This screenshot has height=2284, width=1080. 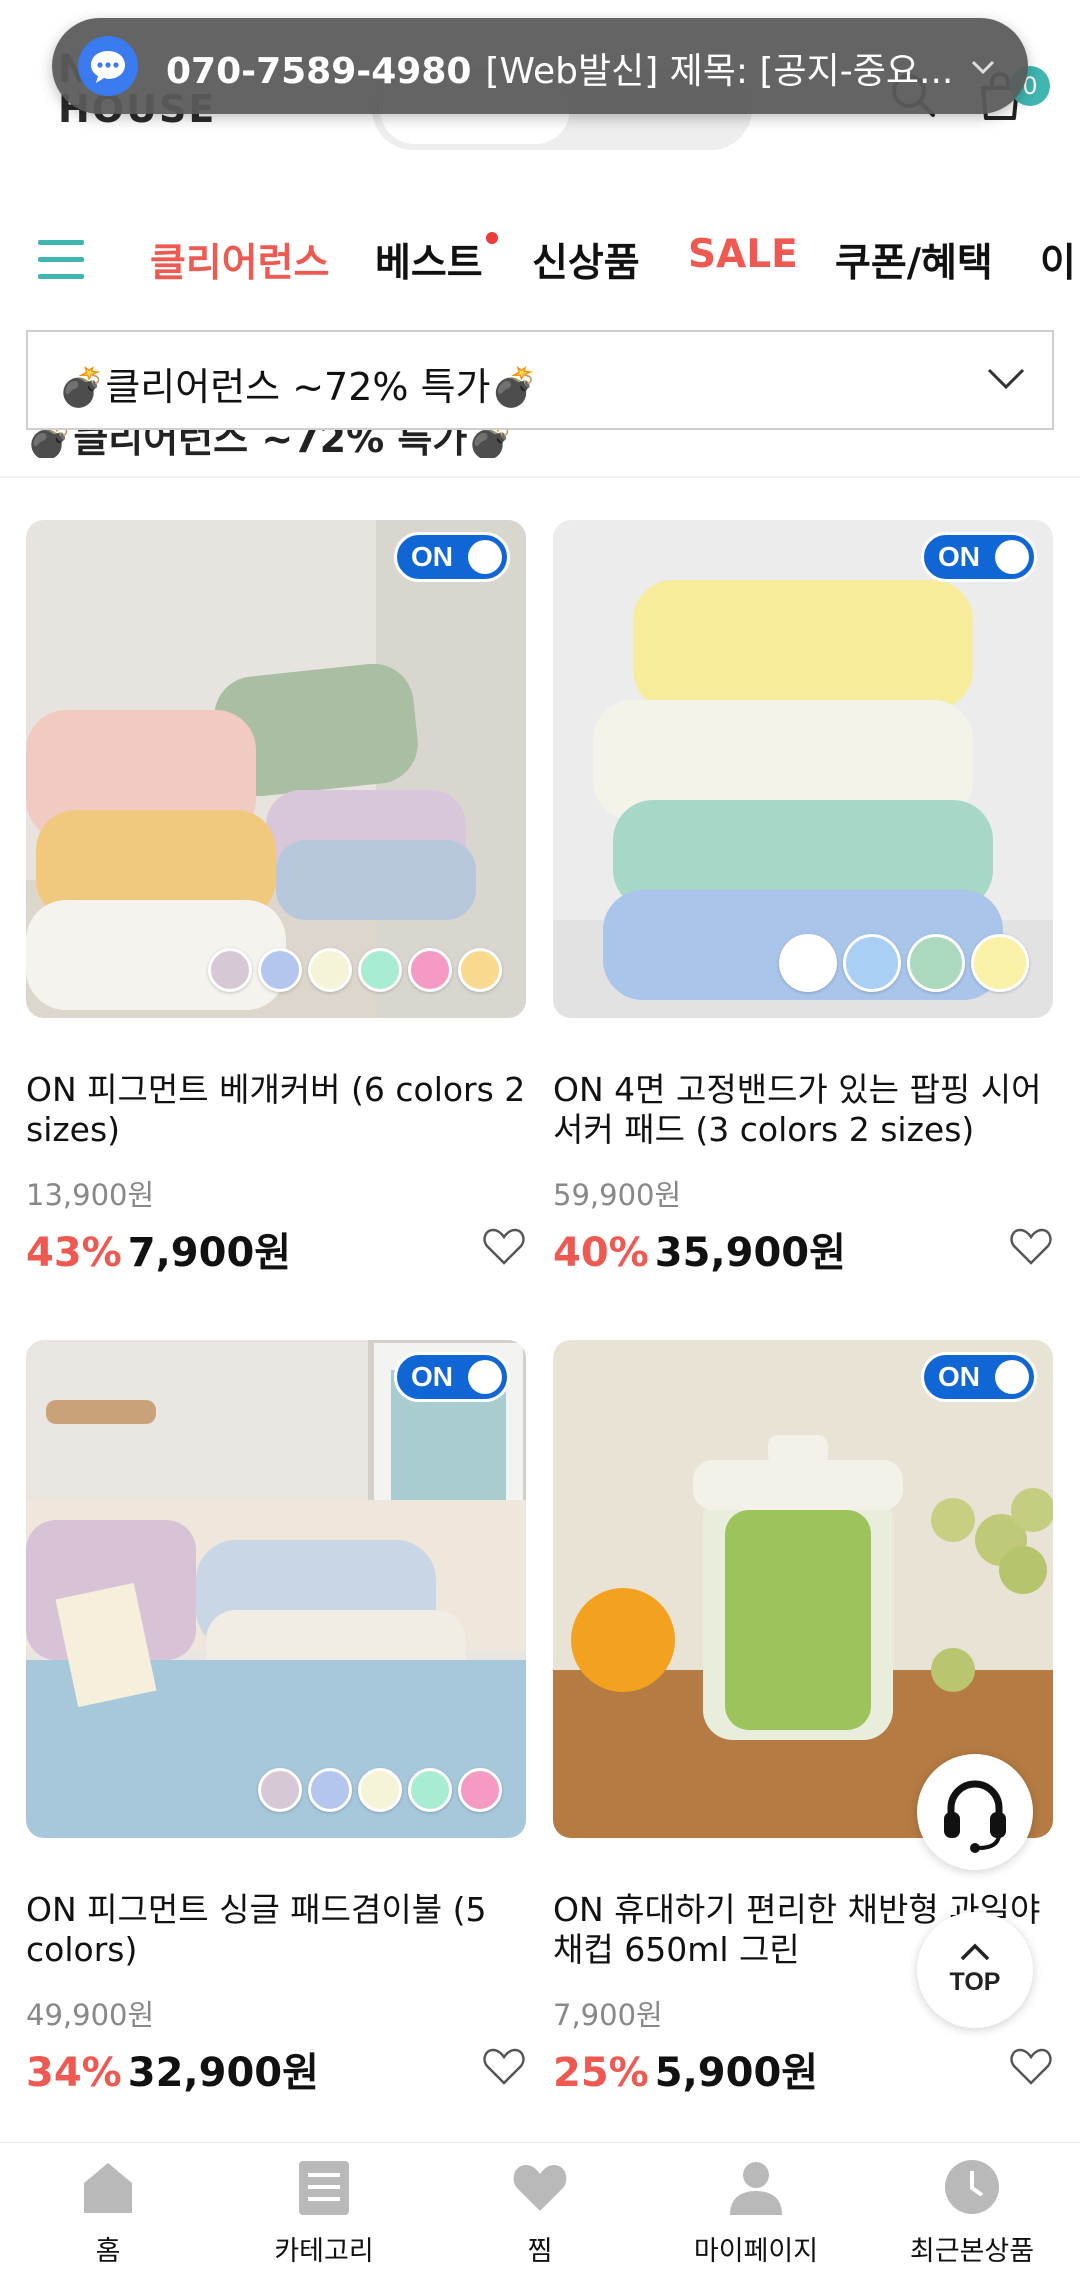 What do you see at coordinates (61, 260) in the screenshot?
I see `menu-icon` at bounding box center [61, 260].